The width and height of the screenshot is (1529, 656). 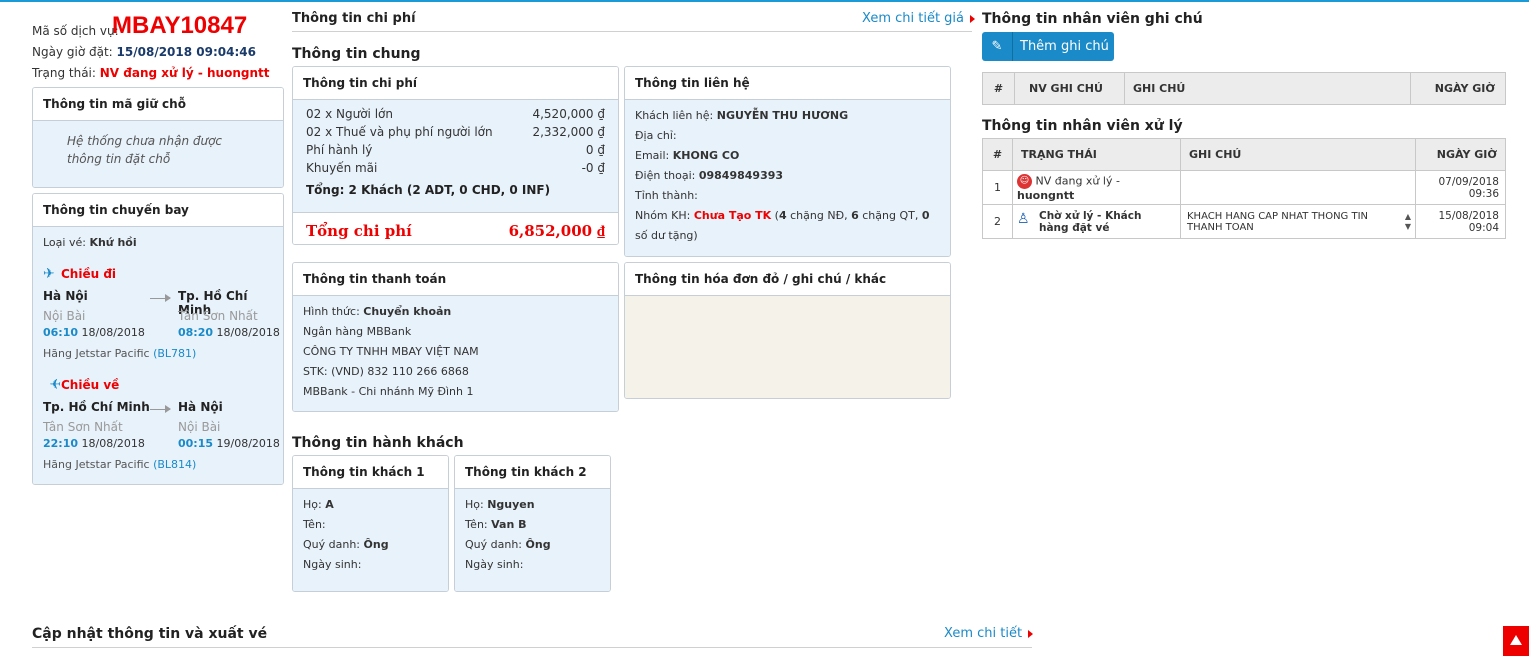 I want to click on inbound-airline: Hãng Jetstar Pacific, so click(x=96, y=464).